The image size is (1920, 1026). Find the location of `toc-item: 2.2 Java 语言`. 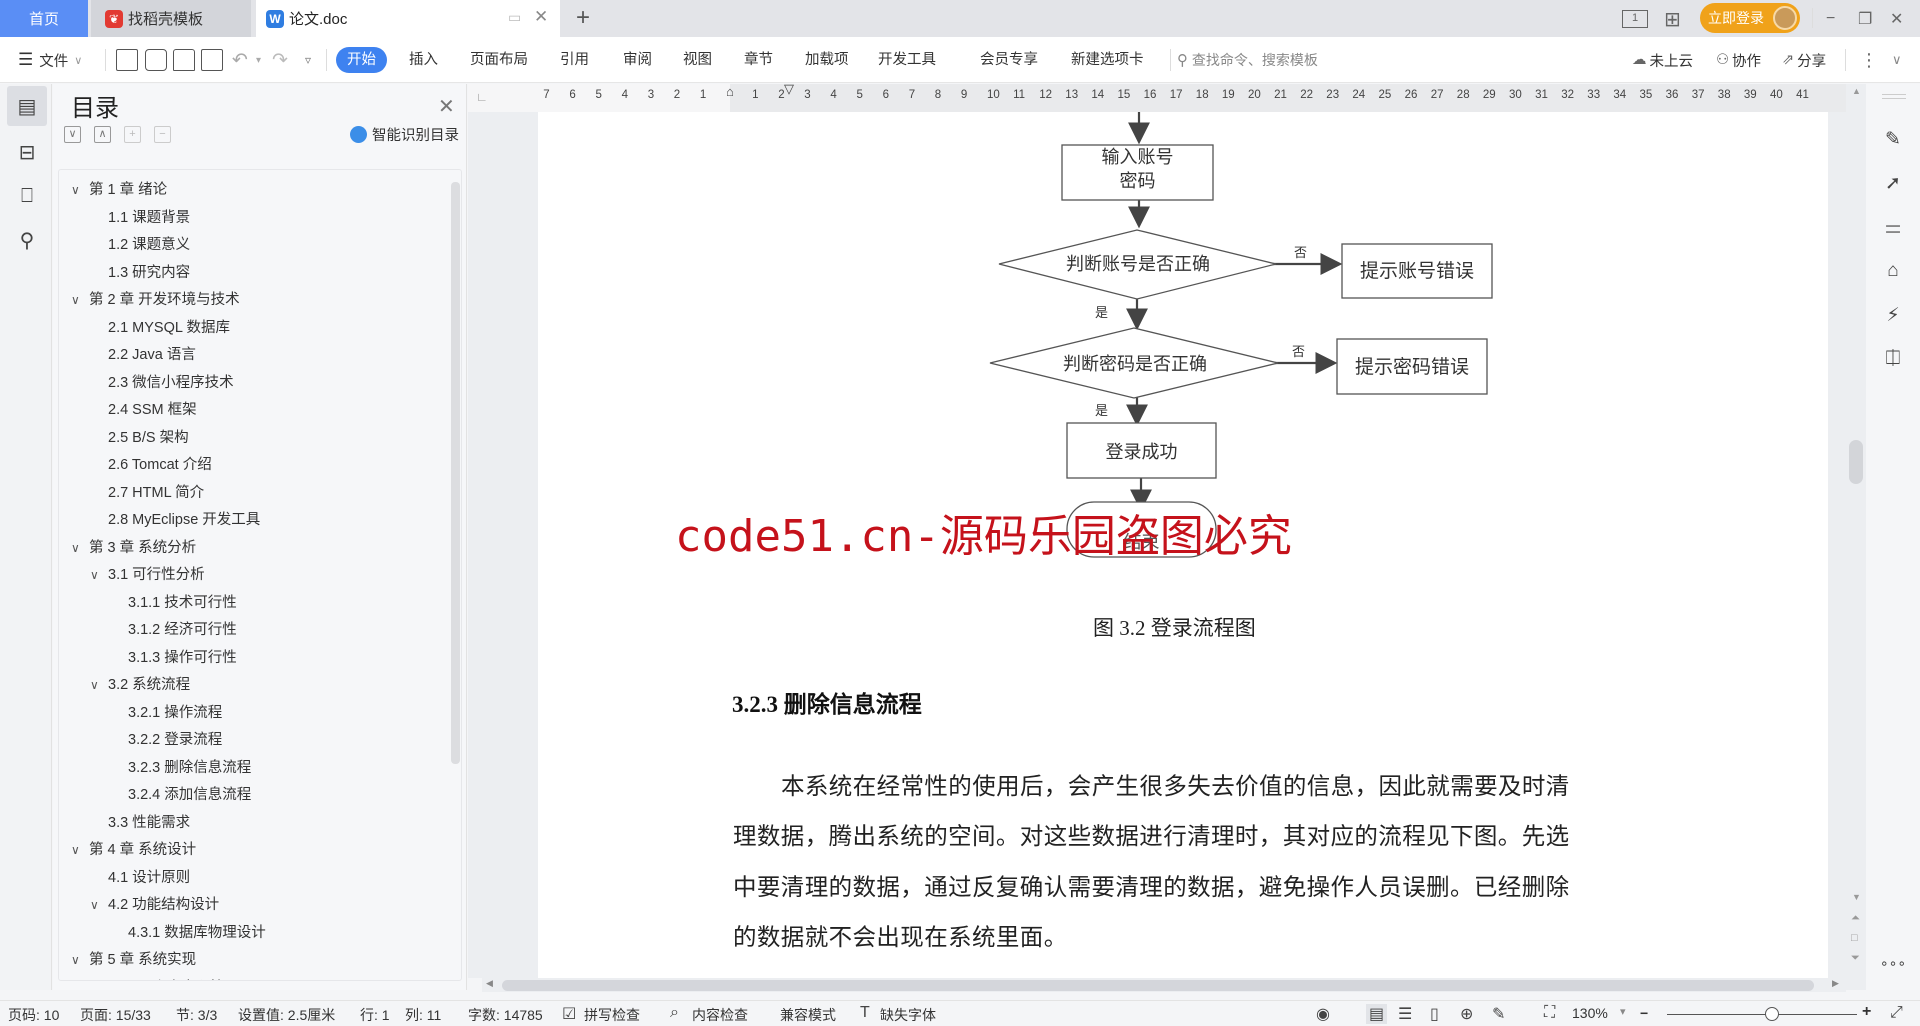

toc-item: 2.2 Java 语言 is located at coordinates (152, 355).